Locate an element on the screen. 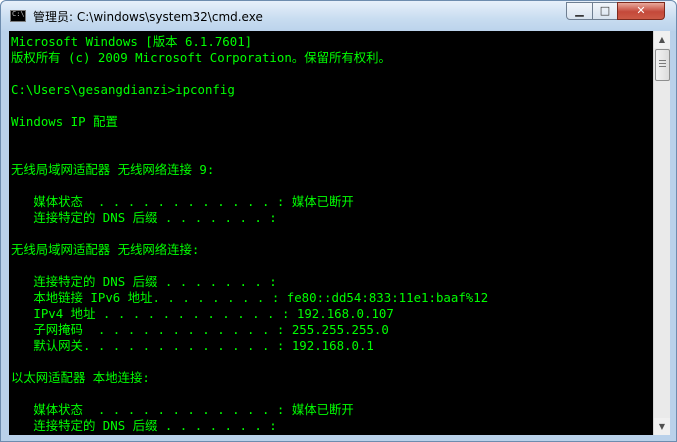  title-bar: 管理员: C:\windows\system32\cmd.exe ▁ □ ✕ is located at coordinates (338, 16).